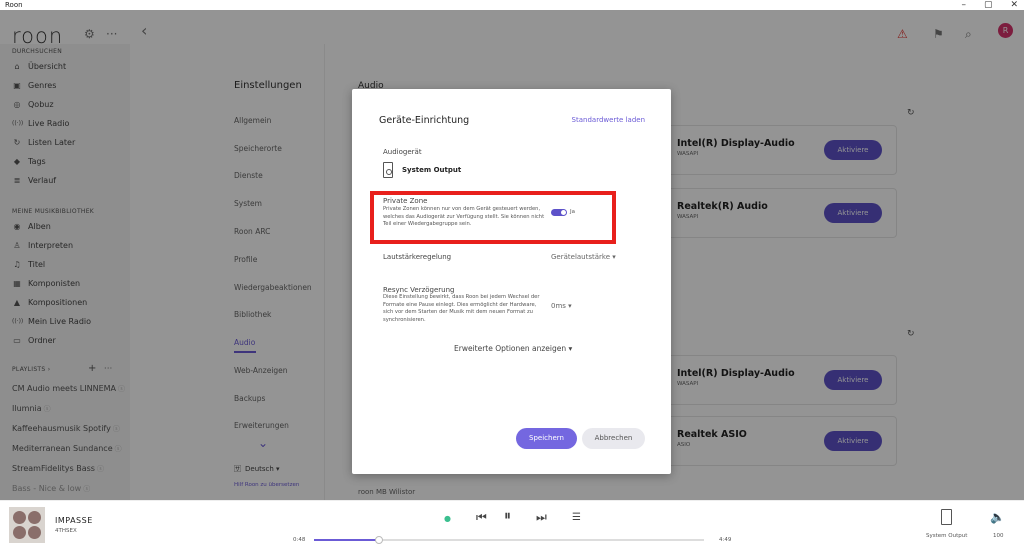 This screenshot has width=1024, height=551. Describe the element at coordinates (608, 120) in the screenshot. I see `load-defaults-link: Standardwerte laden` at that location.